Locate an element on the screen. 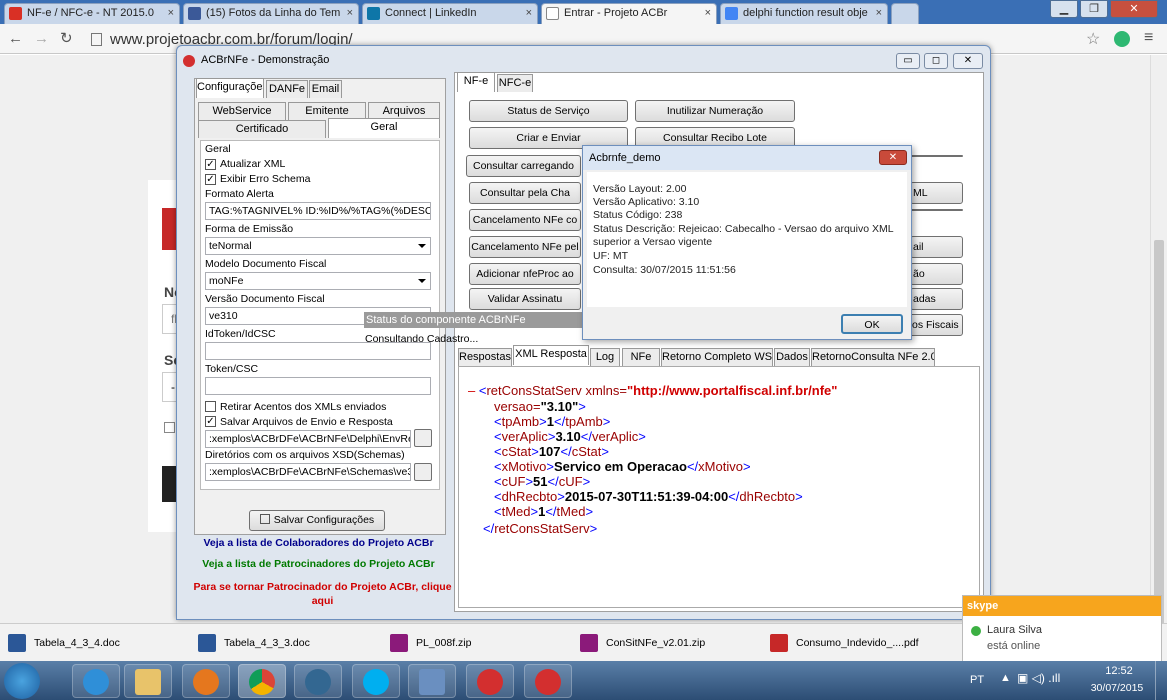 This screenshot has height=700, width=1167. dialog-close-button: ✕ is located at coordinates (893, 157).